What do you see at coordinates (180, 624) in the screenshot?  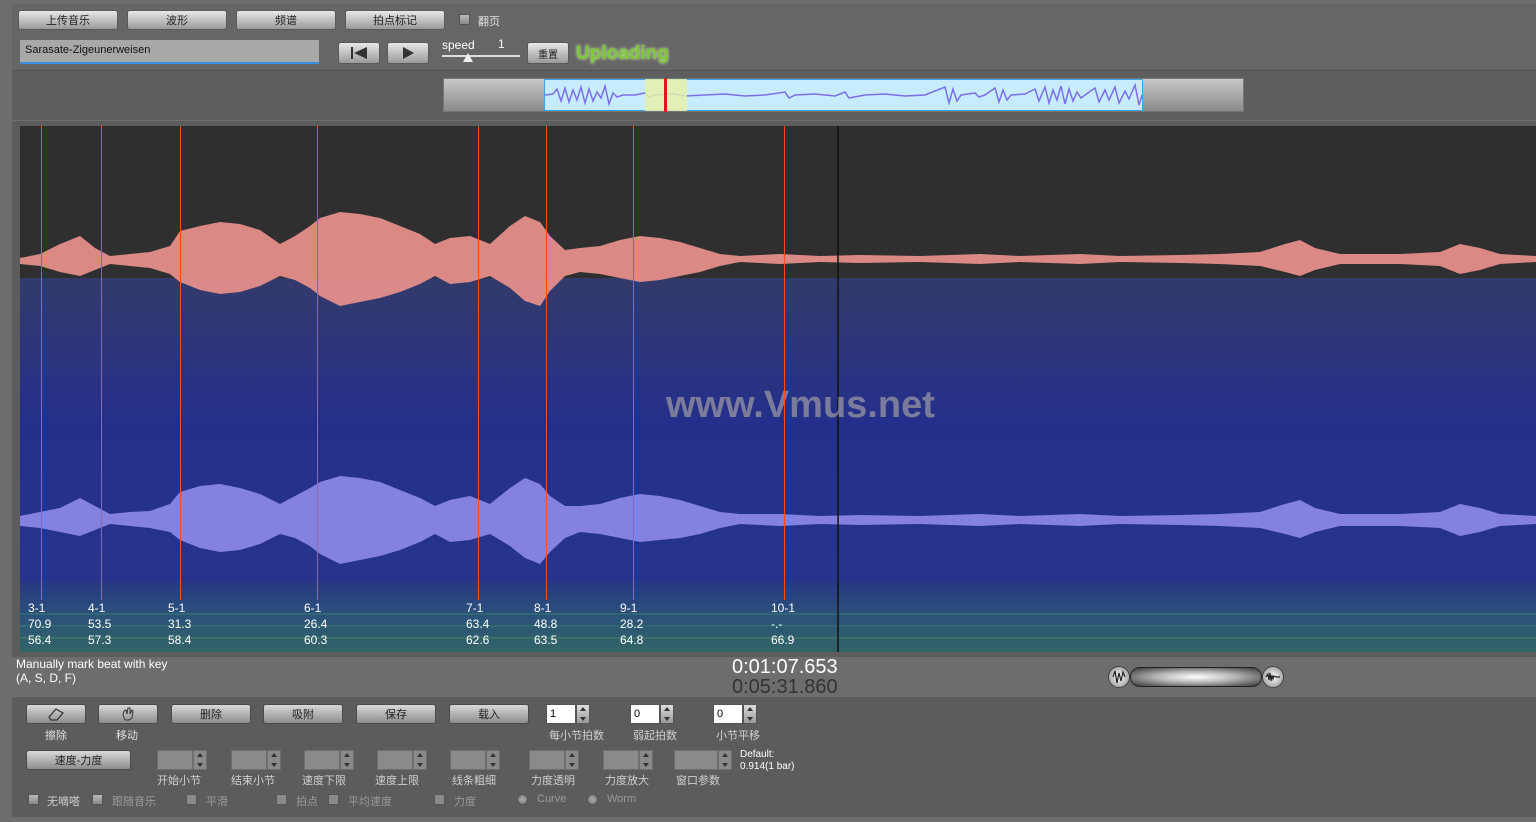 I see `beat-value: 31.3` at bounding box center [180, 624].